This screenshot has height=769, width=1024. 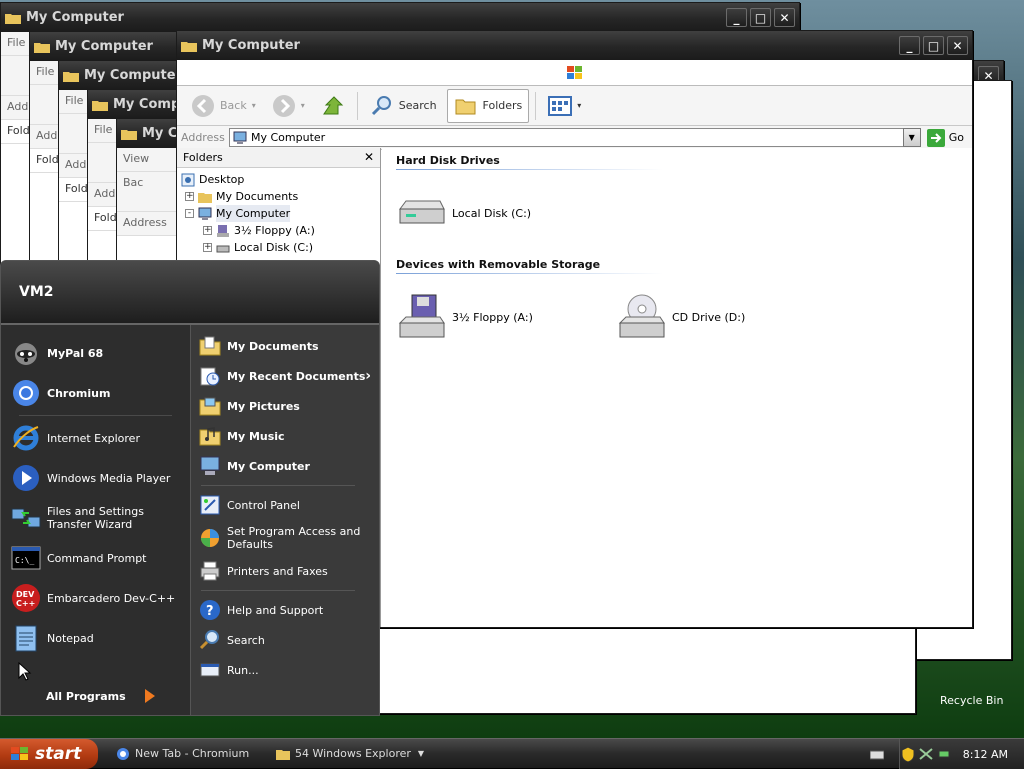 I want to click on clock: 8:12 AM, so click(x=985, y=754).